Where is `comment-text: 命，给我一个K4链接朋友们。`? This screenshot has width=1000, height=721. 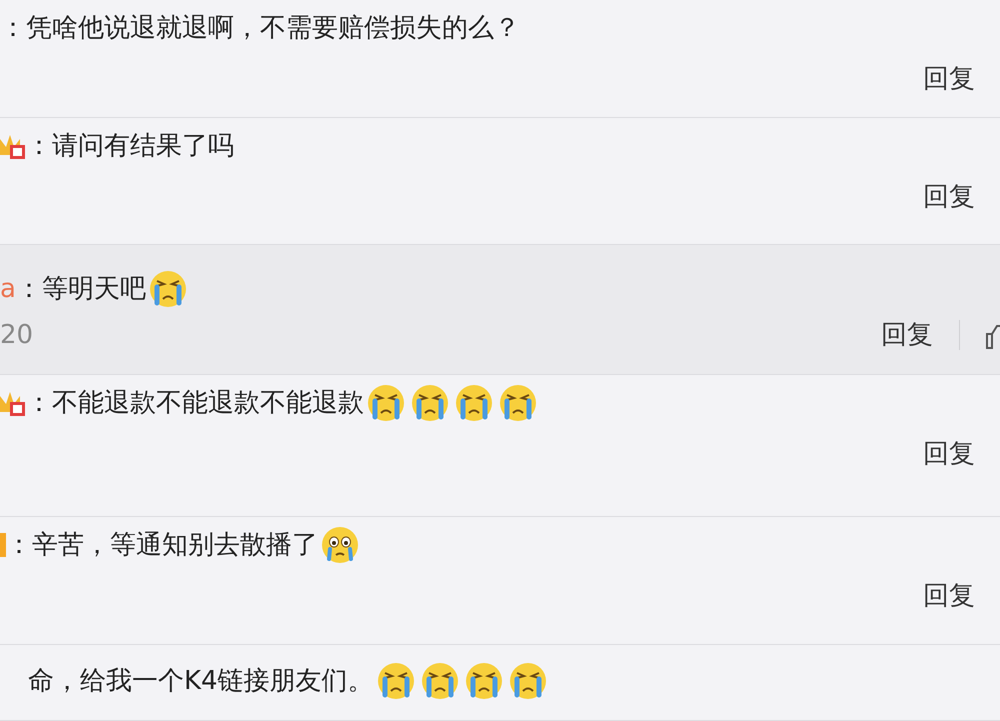
comment-text: 命，给我一个K4链接朋友们。 is located at coordinates (201, 681).